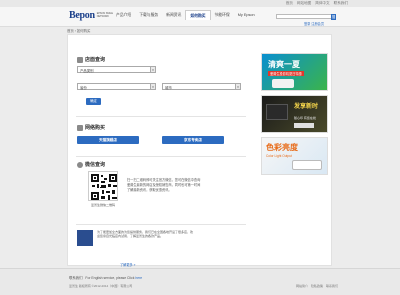 This screenshot has height=295, width=400. I want to click on monitor-icon, so click(80, 127).